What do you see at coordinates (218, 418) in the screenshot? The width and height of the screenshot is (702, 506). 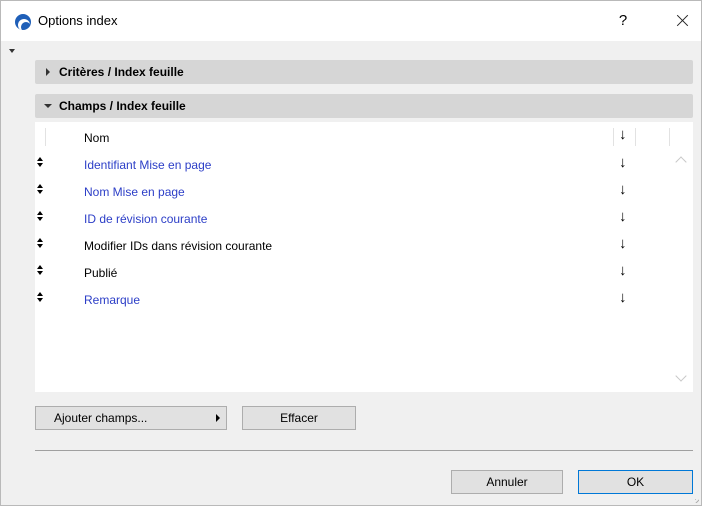 I see `submenu-arrow-icon` at bounding box center [218, 418].